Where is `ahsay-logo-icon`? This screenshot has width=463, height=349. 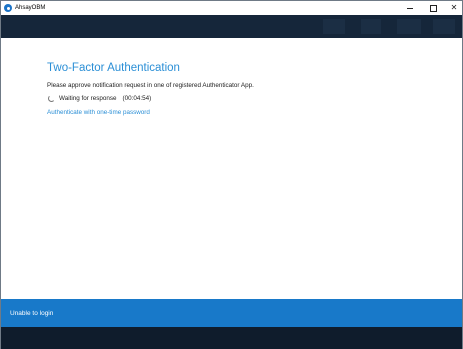 ahsay-logo-icon is located at coordinates (8, 8).